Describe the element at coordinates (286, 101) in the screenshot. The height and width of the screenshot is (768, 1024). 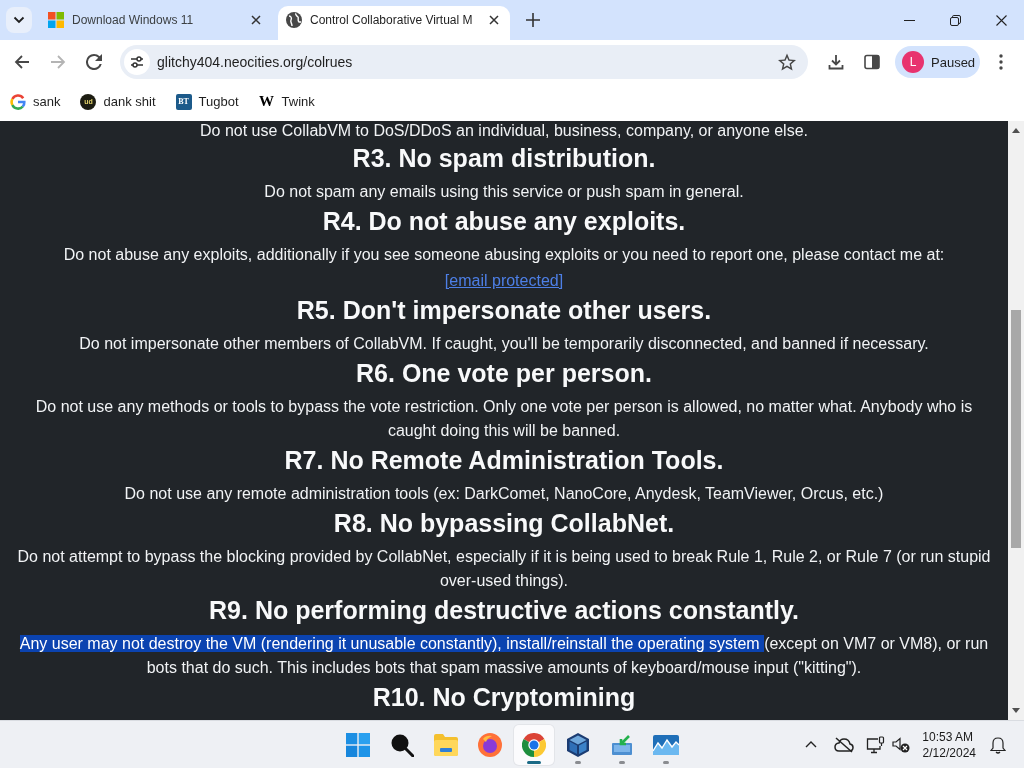
I see `bookmark-item: W Twink` at that location.